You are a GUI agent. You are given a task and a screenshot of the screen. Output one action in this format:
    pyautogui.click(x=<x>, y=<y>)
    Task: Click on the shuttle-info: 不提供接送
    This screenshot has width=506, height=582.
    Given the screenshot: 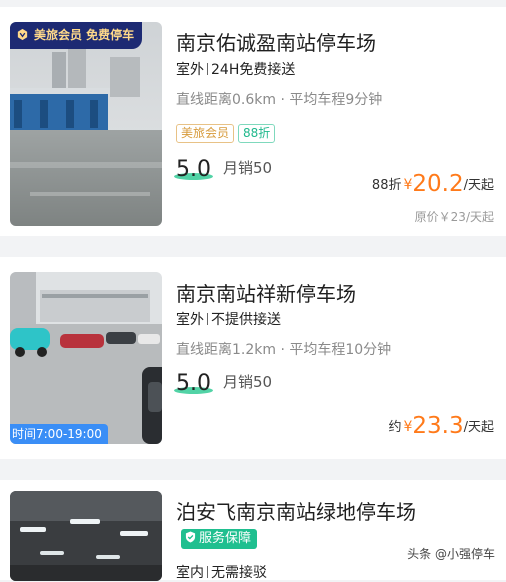 What is the action you would take?
    pyautogui.click(x=246, y=320)
    